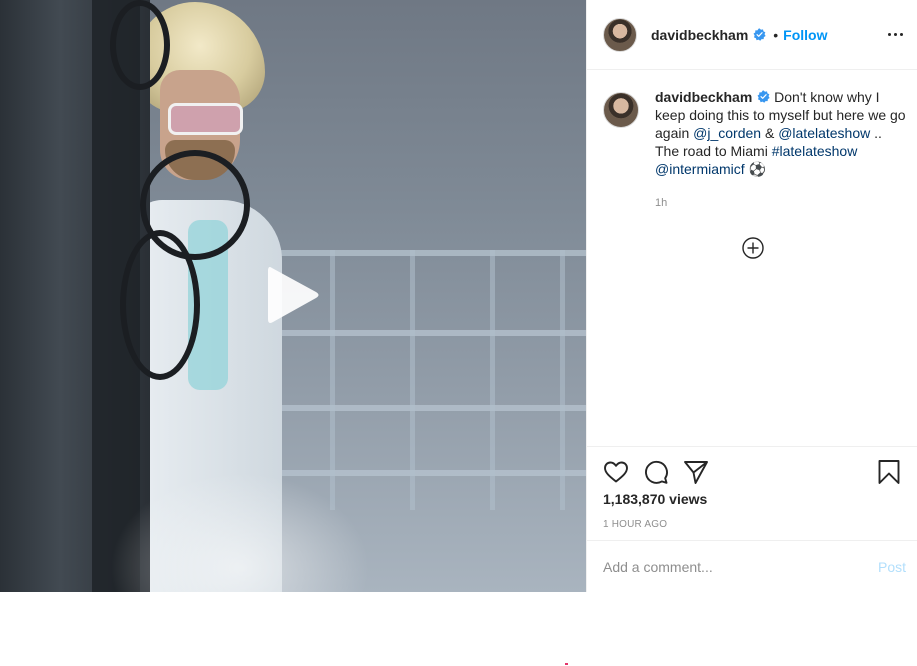 The height and width of the screenshot is (666, 917). I want to click on more-horizontal-icon, so click(895, 34).